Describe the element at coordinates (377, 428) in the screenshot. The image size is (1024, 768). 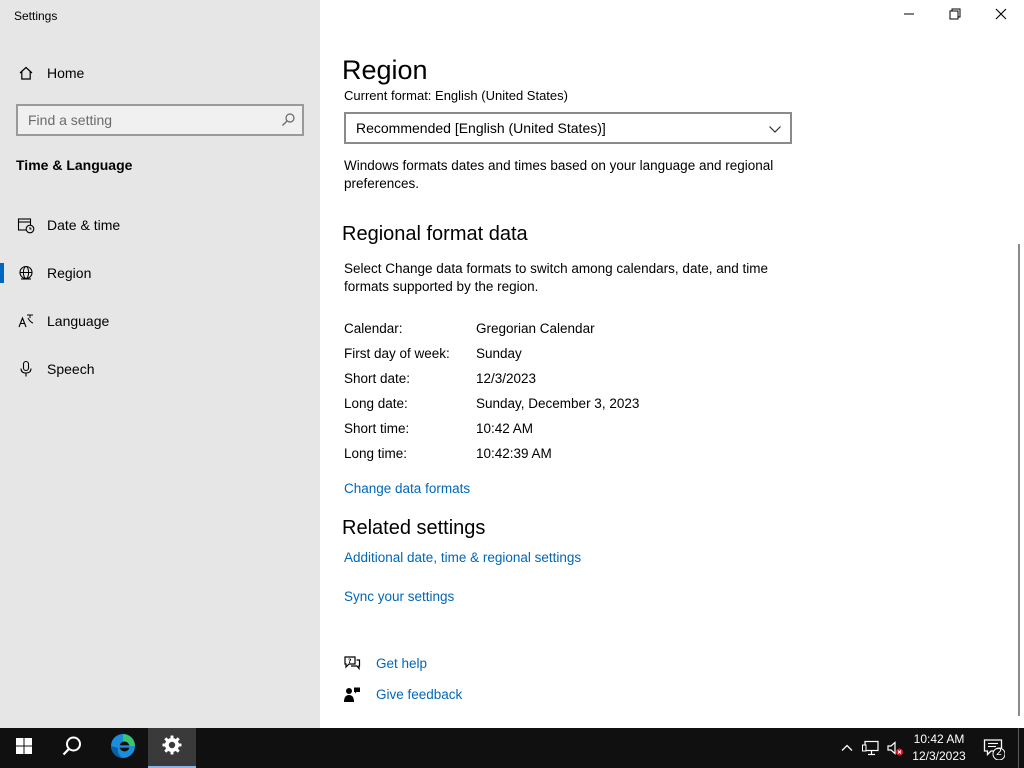
I see `format-row-label: Short time:` at that location.